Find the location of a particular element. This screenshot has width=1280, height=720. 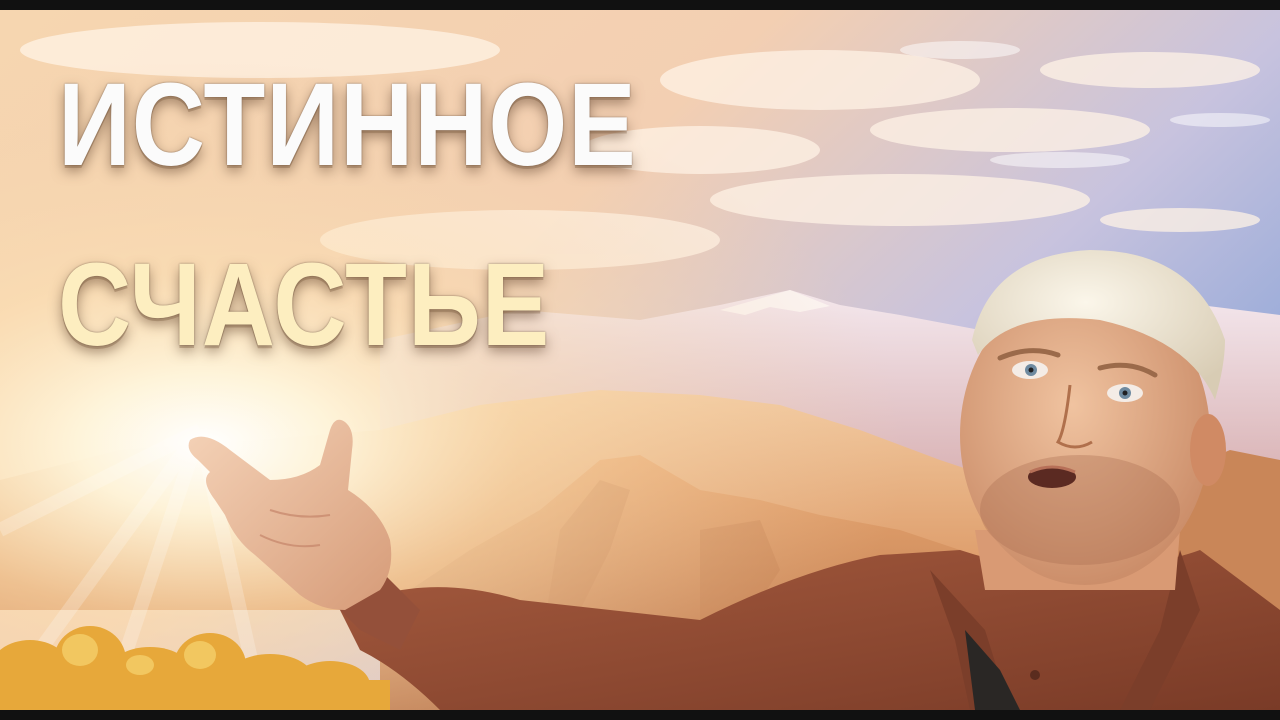

stubble is located at coordinates (1080, 510).